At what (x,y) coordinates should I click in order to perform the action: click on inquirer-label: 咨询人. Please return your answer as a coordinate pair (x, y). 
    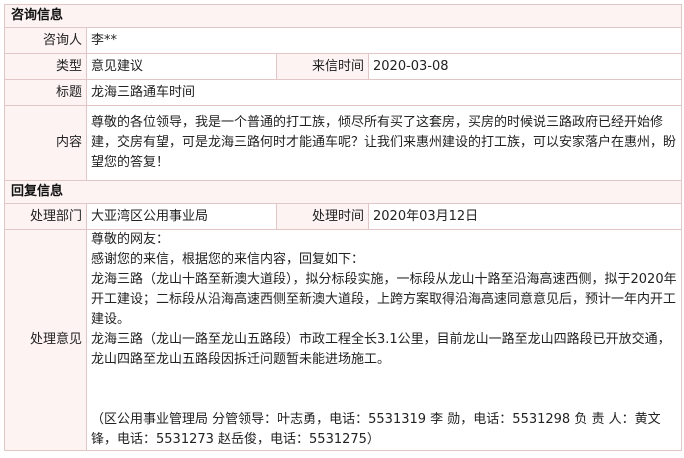
    Looking at the image, I should click on (45, 40).